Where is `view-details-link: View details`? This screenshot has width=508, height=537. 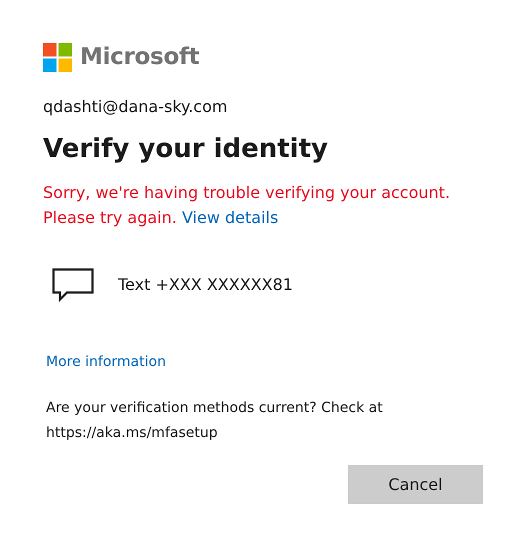 view-details-link: View details is located at coordinates (230, 217).